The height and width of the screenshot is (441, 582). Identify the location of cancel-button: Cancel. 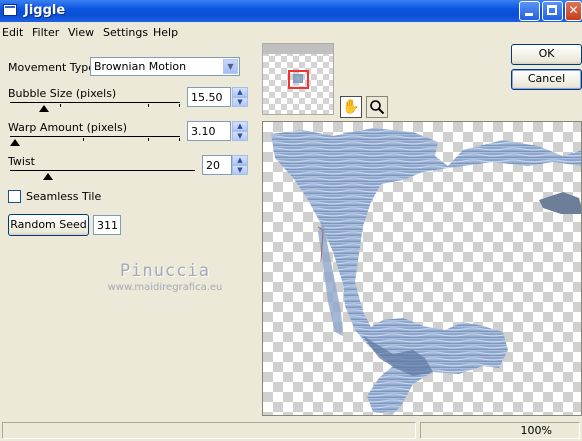
(546, 79).